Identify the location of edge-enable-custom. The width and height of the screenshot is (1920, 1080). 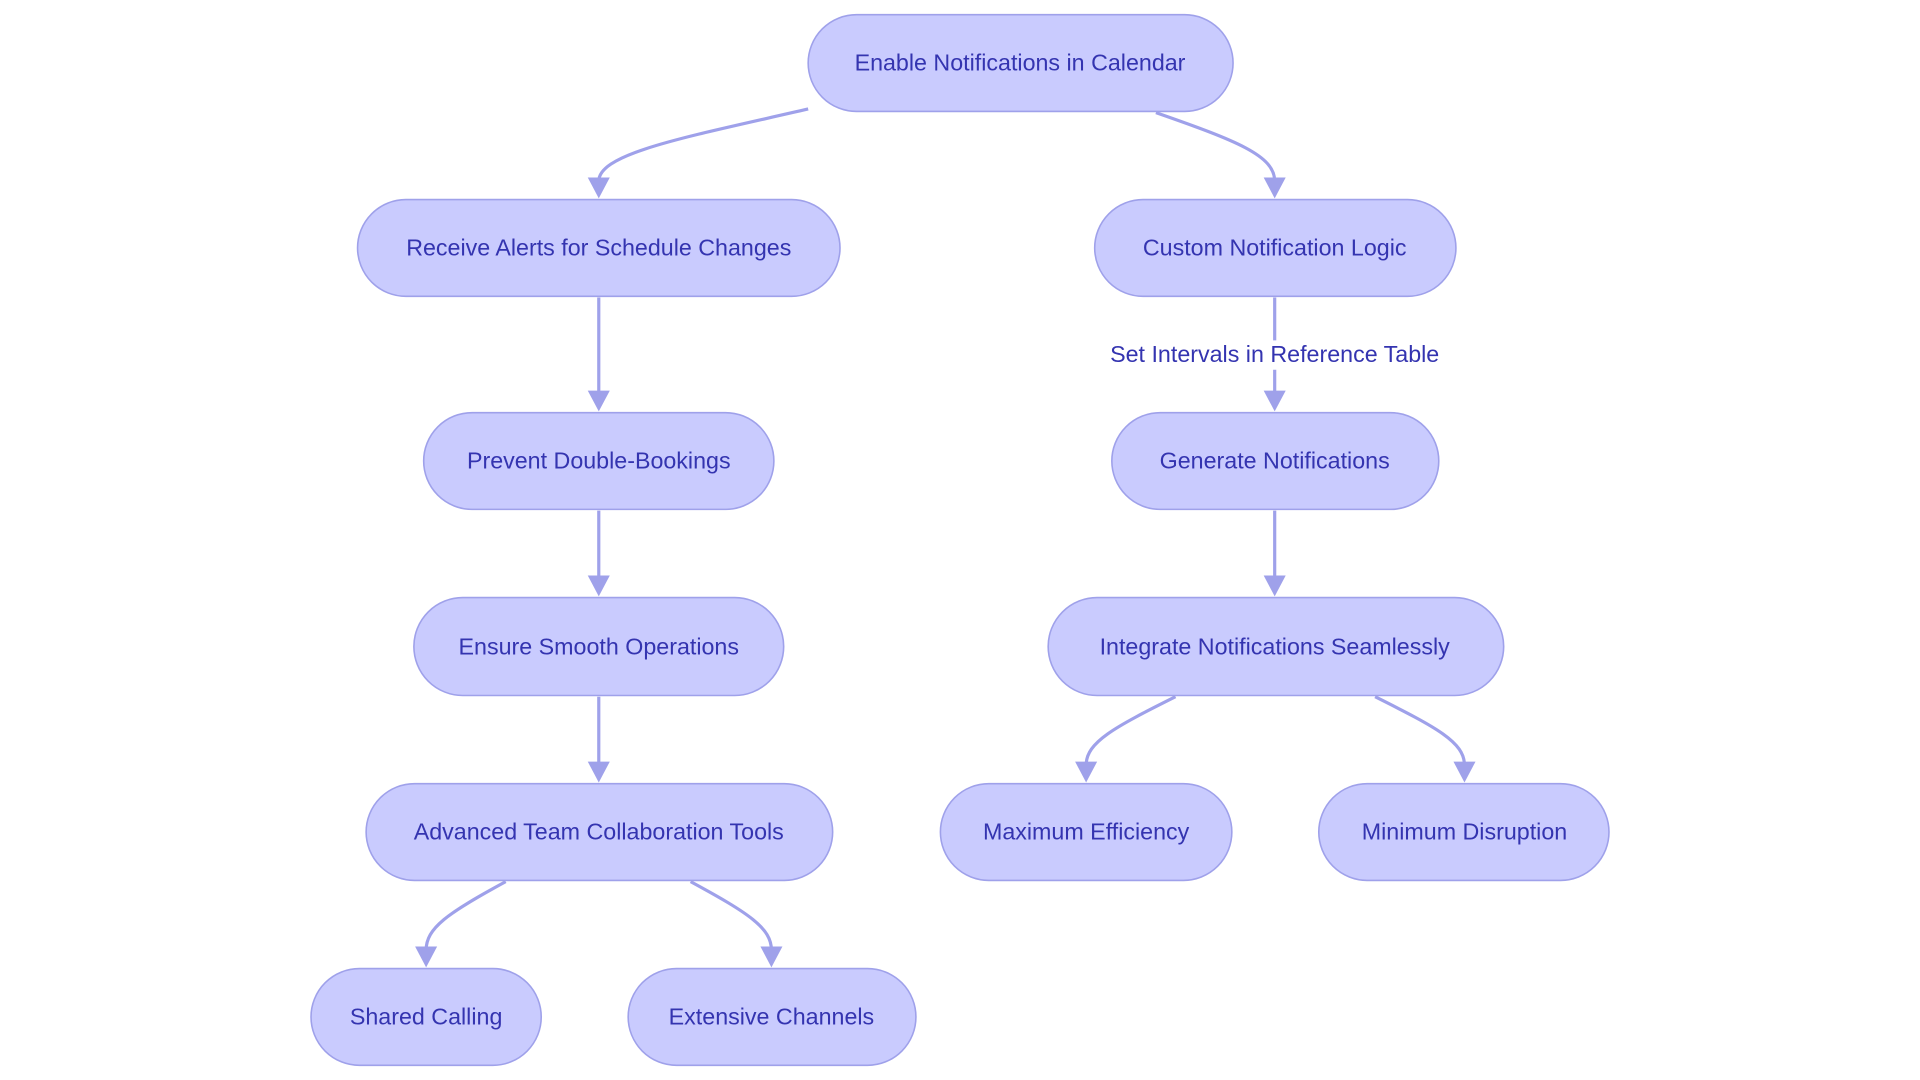
(1216, 146).